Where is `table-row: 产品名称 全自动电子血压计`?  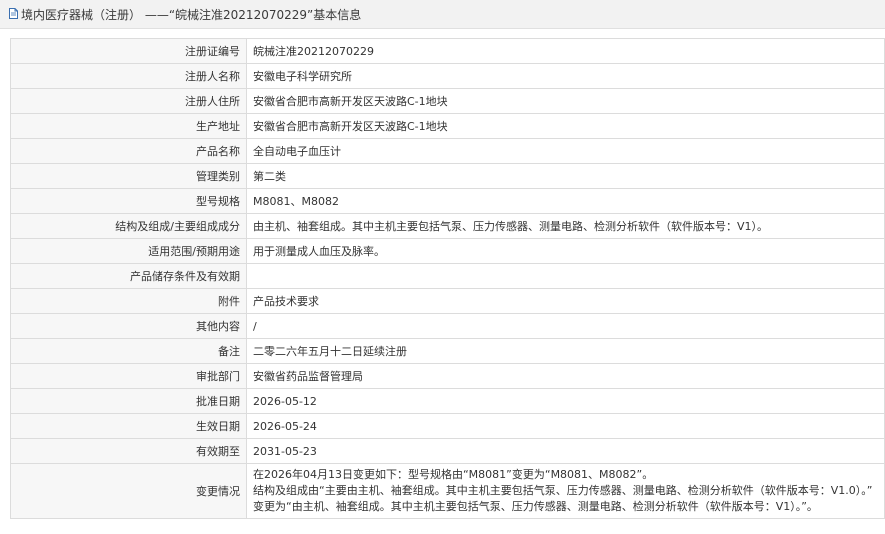 table-row: 产品名称 全自动电子血压计 is located at coordinates (447, 151).